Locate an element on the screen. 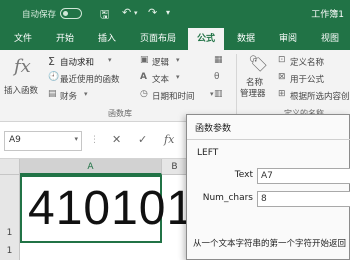 The width and height of the screenshot is (350, 260). function-description: 从一个文本字符串的第一个字符开始返回 is located at coordinates (270, 244).